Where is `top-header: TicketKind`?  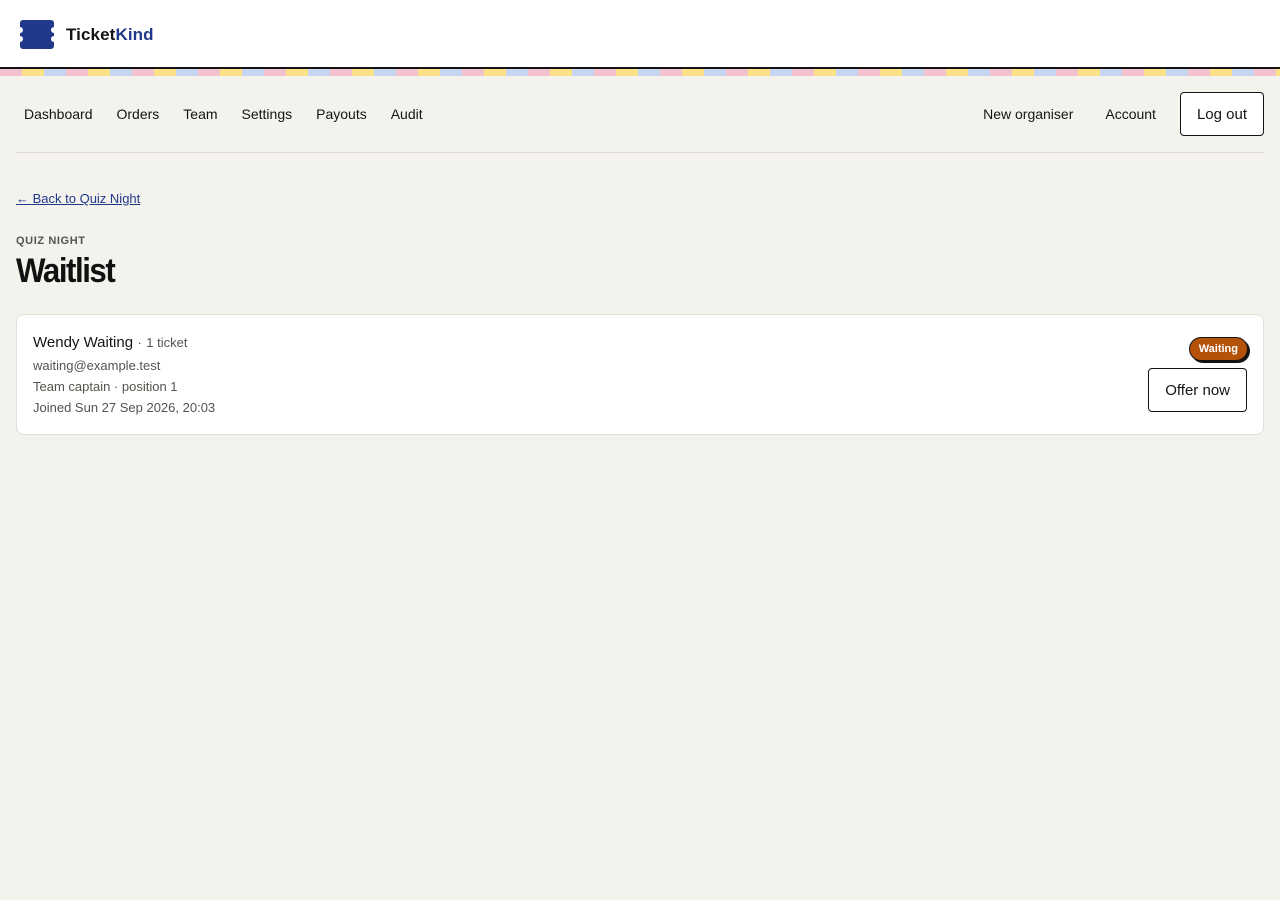 top-header: TicketKind is located at coordinates (640, 34).